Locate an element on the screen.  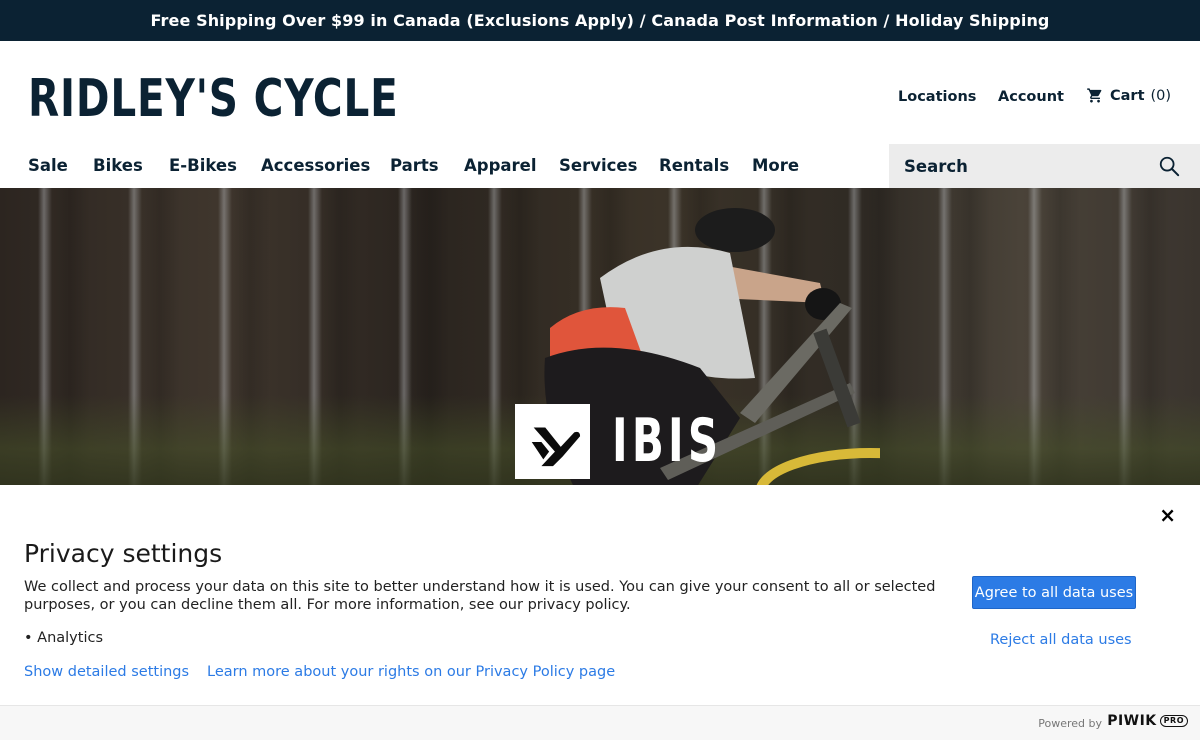
nav-item-sale: Sale is located at coordinates (48, 165).